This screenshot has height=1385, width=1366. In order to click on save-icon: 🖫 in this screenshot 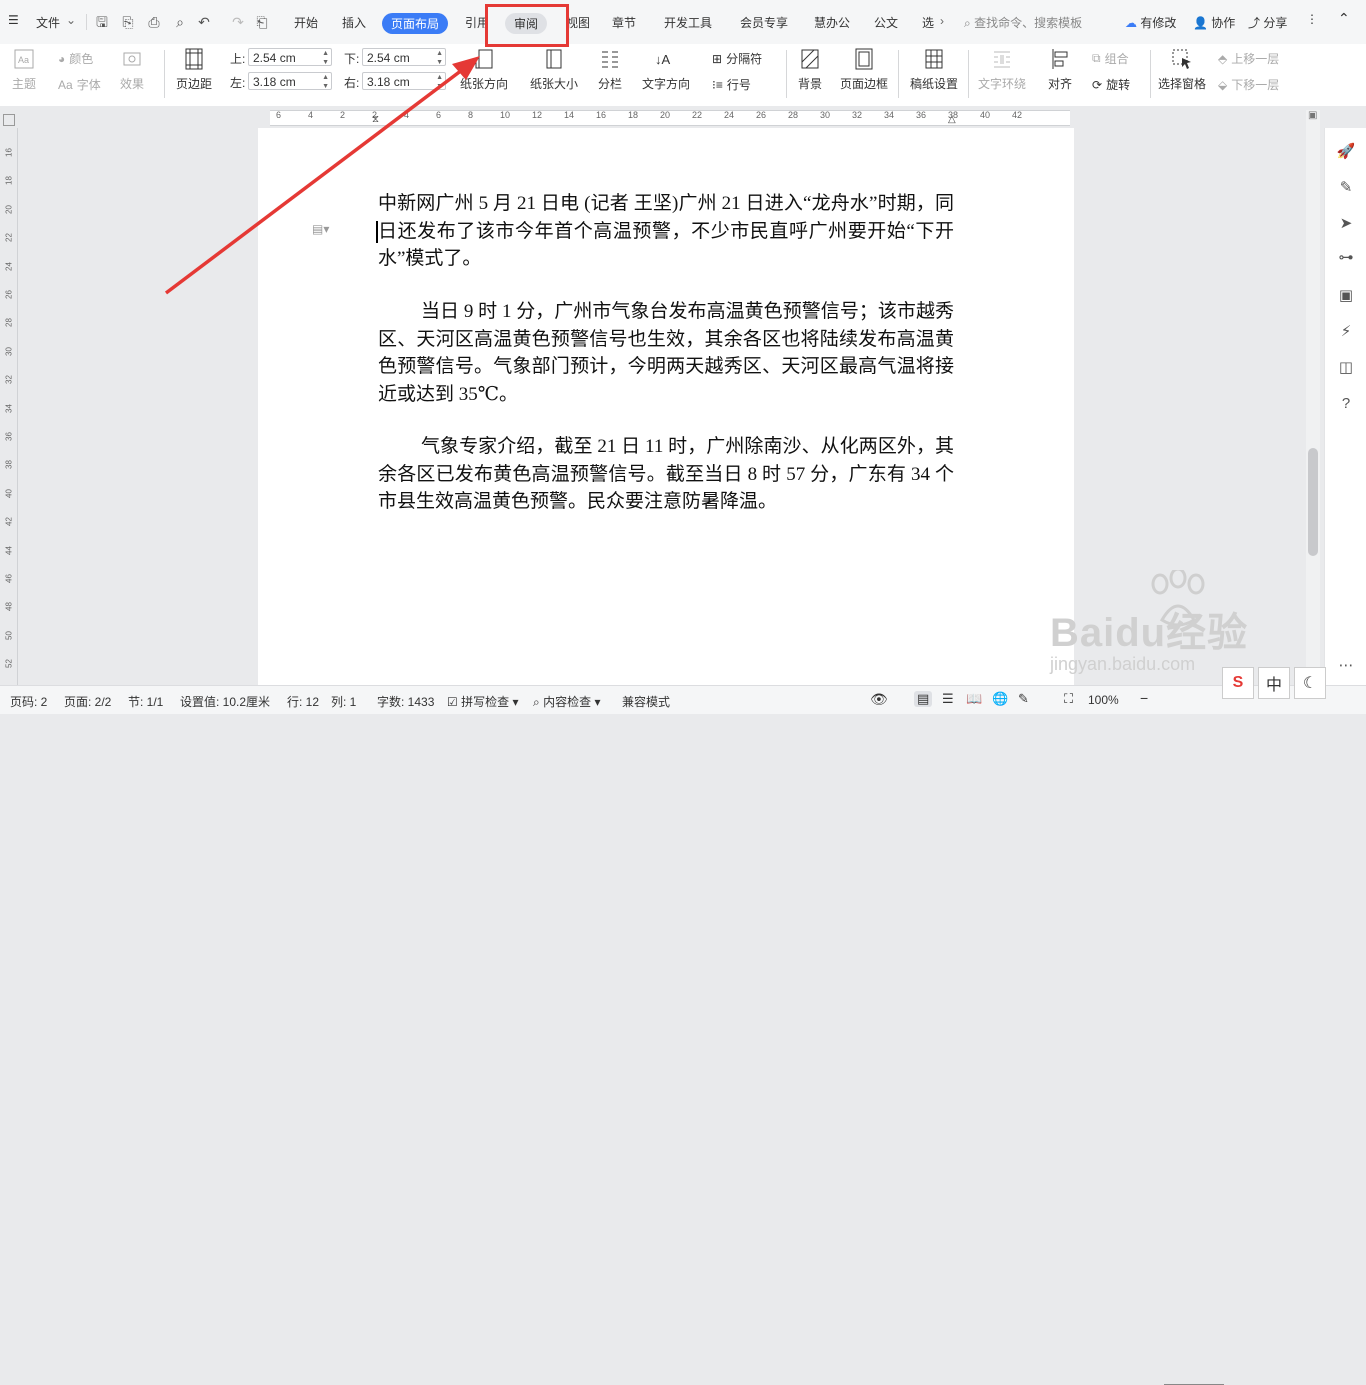, I will do `click(102, 22)`.